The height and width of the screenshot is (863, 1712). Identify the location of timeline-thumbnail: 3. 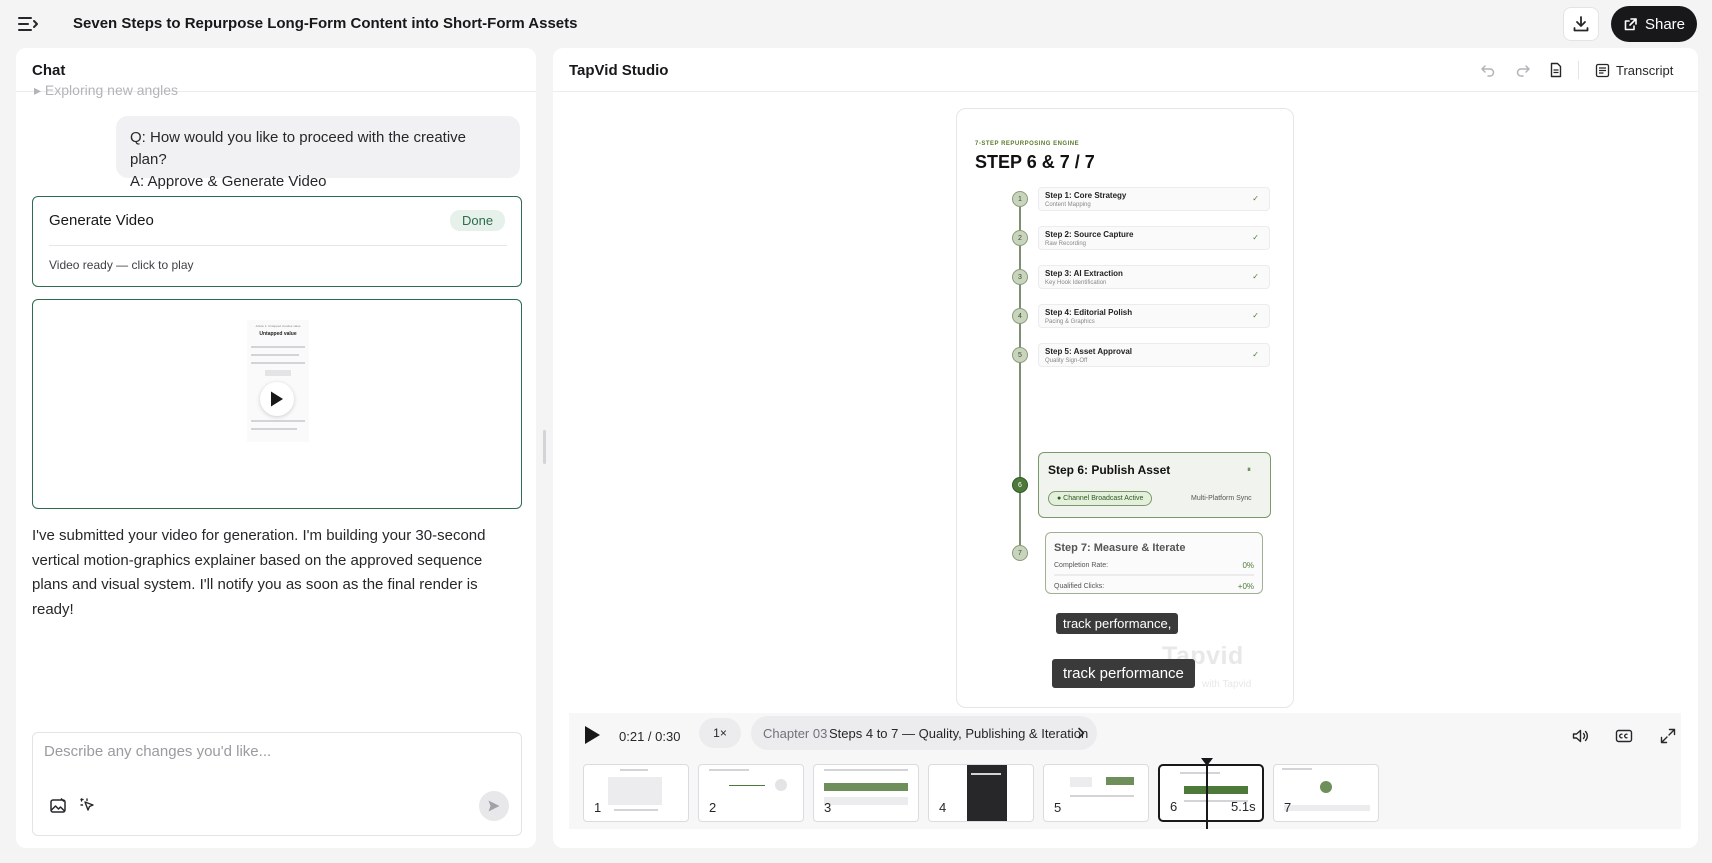
(866, 793).